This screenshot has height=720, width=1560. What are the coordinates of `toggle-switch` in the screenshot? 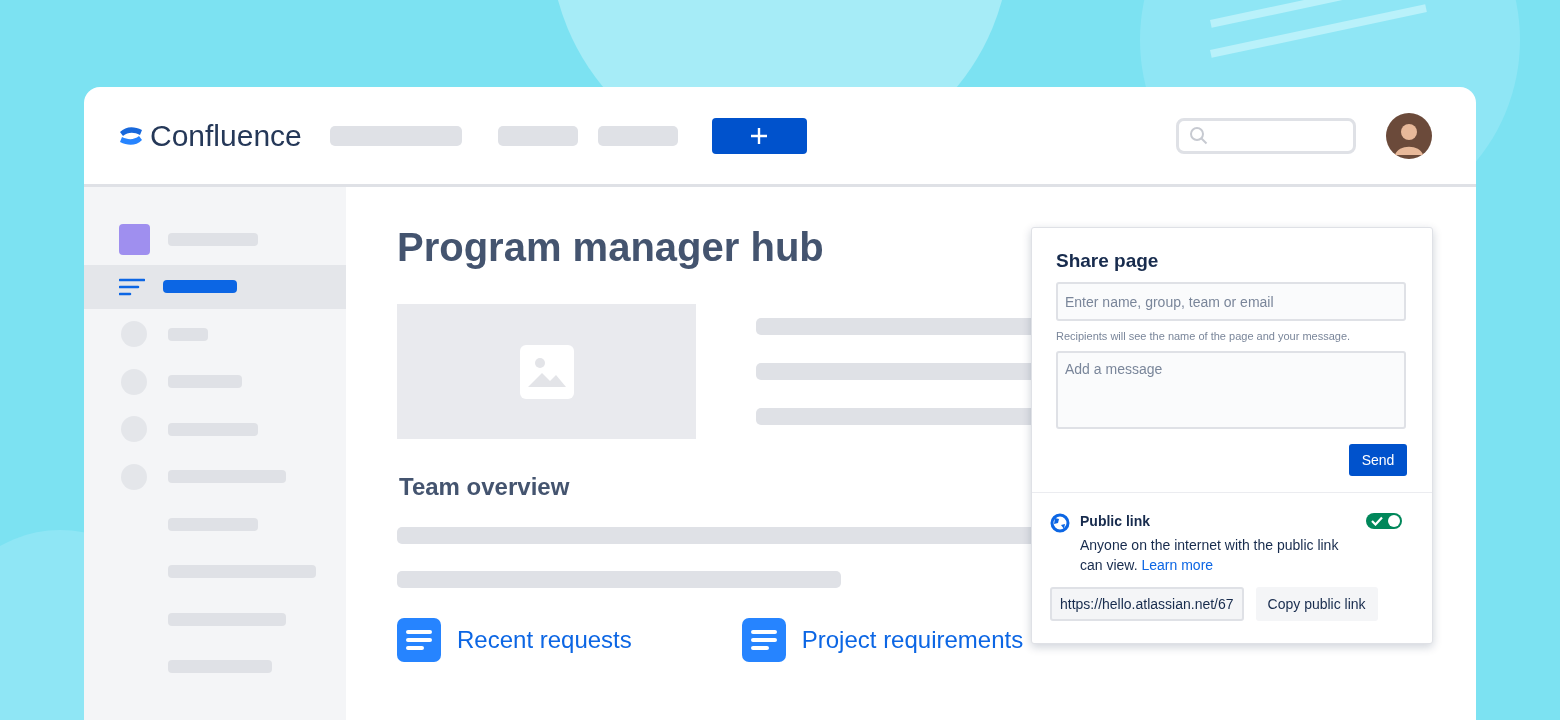 It's located at (1384, 521).